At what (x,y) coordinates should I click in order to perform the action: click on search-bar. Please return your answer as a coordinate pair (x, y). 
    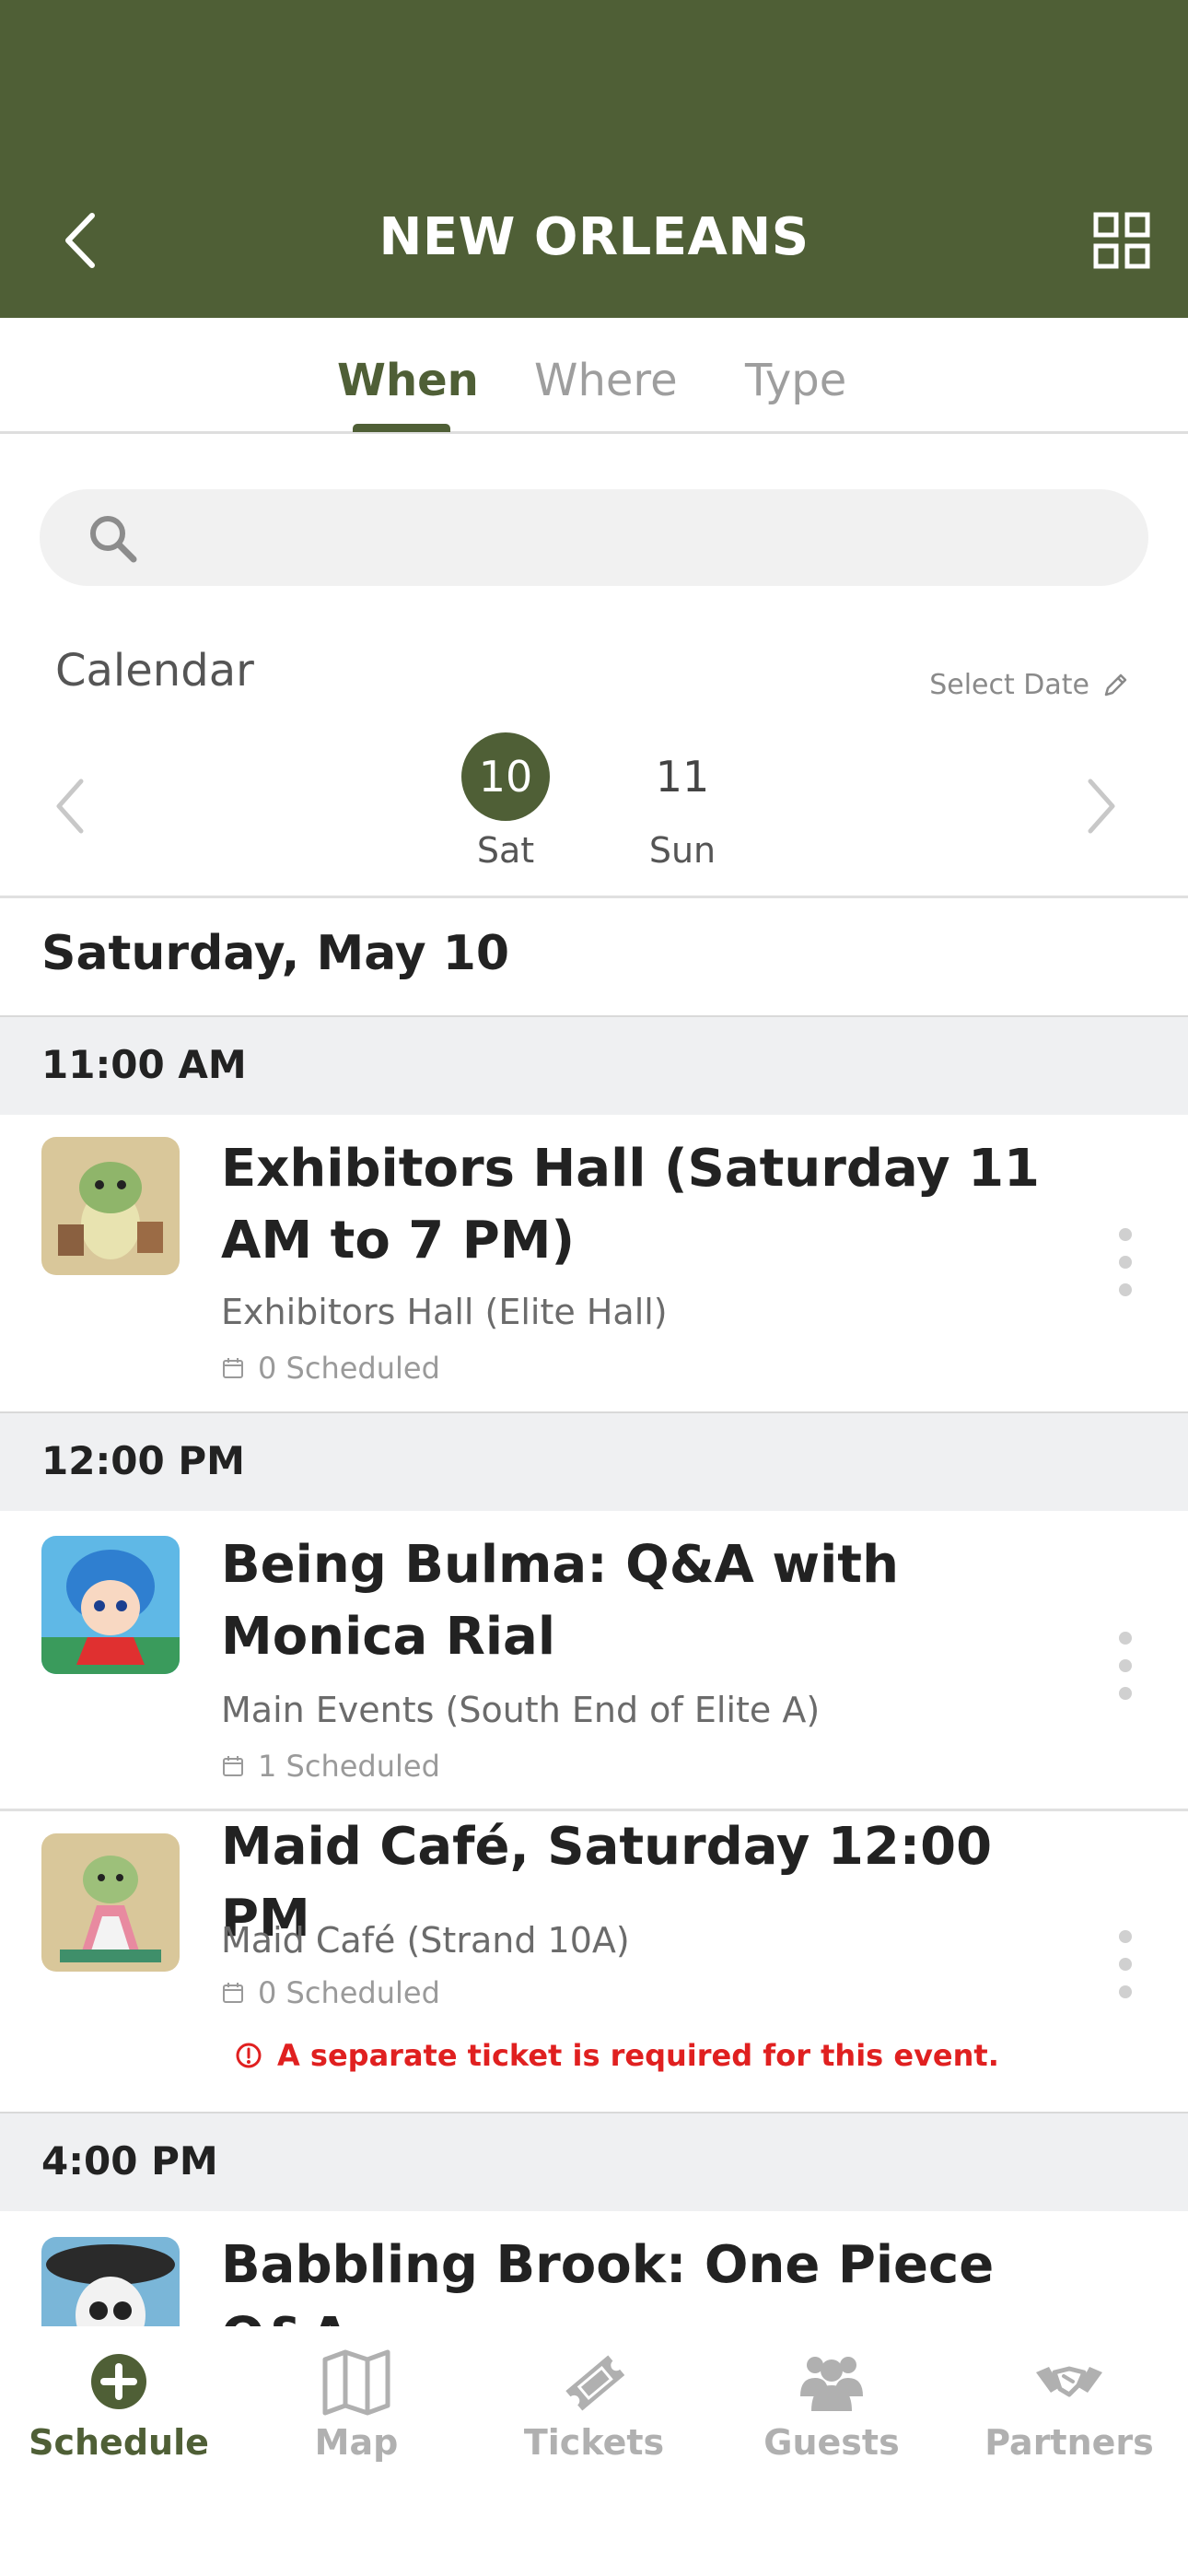
    Looking at the image, I should click on (594, 537).